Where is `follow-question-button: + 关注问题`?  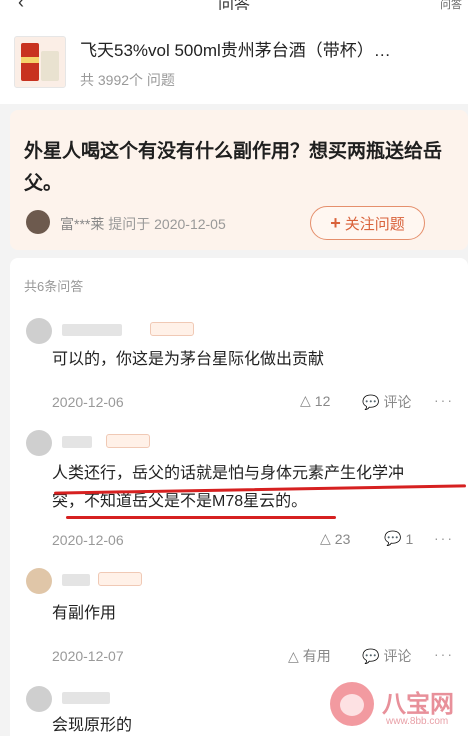 follow-question-button: + 关注问题 is located at coordinates (367, 223).